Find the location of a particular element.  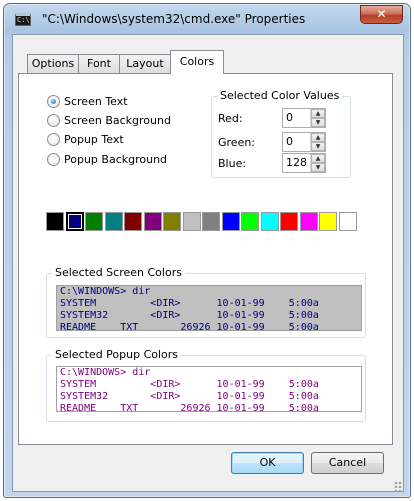

group-legend: Selected Popup Colors is located at coordinates (117, 354).